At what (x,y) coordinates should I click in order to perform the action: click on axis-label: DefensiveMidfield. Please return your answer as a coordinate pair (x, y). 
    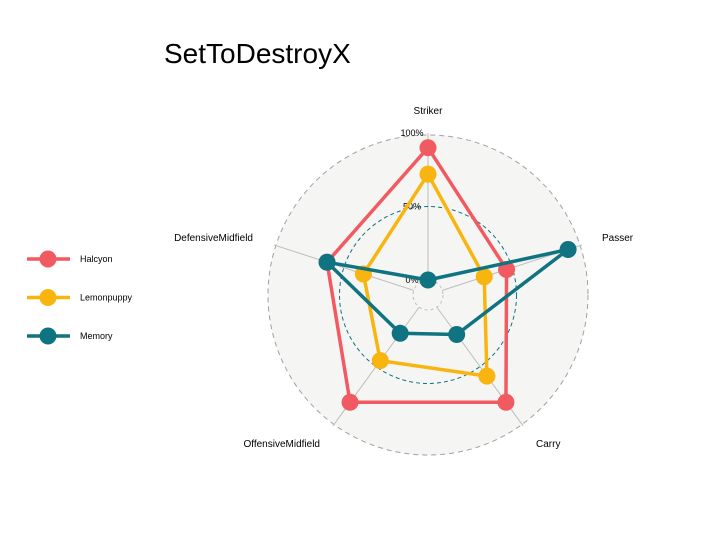
    Looking at the image, I should click on (213, 238).